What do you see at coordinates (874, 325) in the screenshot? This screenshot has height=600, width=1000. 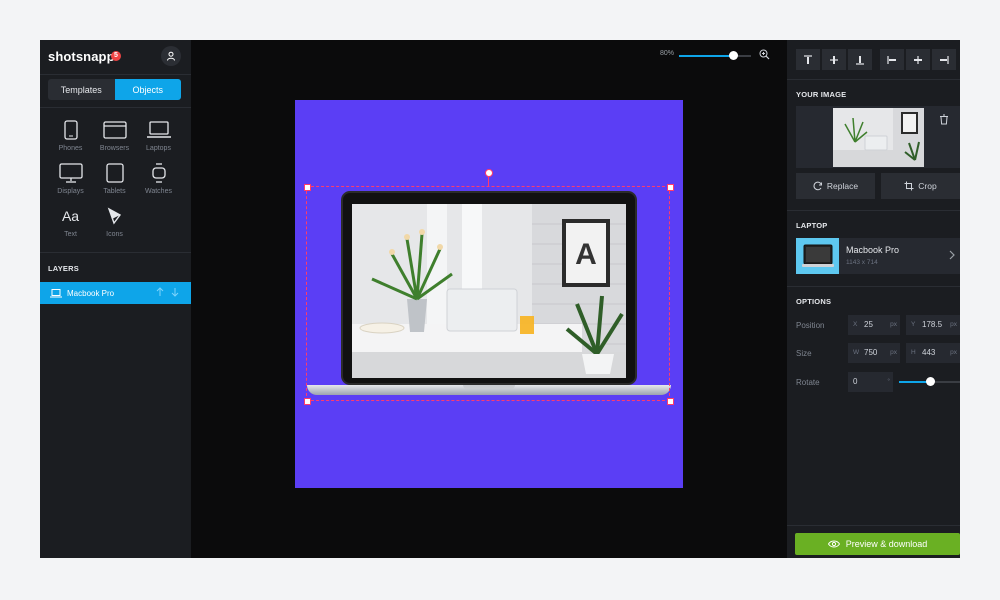 I see `position-x-field: X 25 px` at bounding box center [874, 325].